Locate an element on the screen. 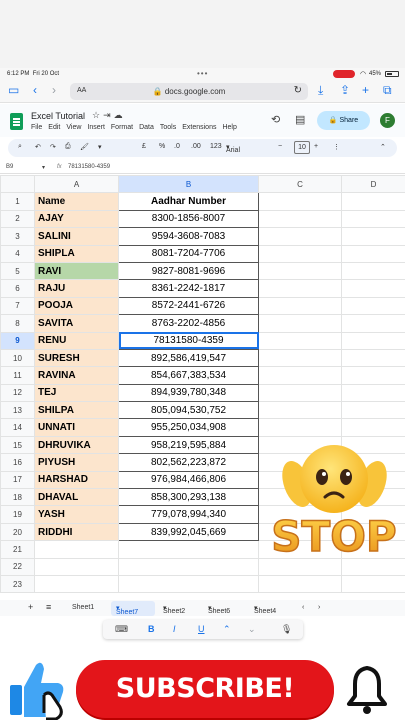 The width and height of the screenshot is (405, 720). star-icon: ☆ is located at coordinates (97, 115).